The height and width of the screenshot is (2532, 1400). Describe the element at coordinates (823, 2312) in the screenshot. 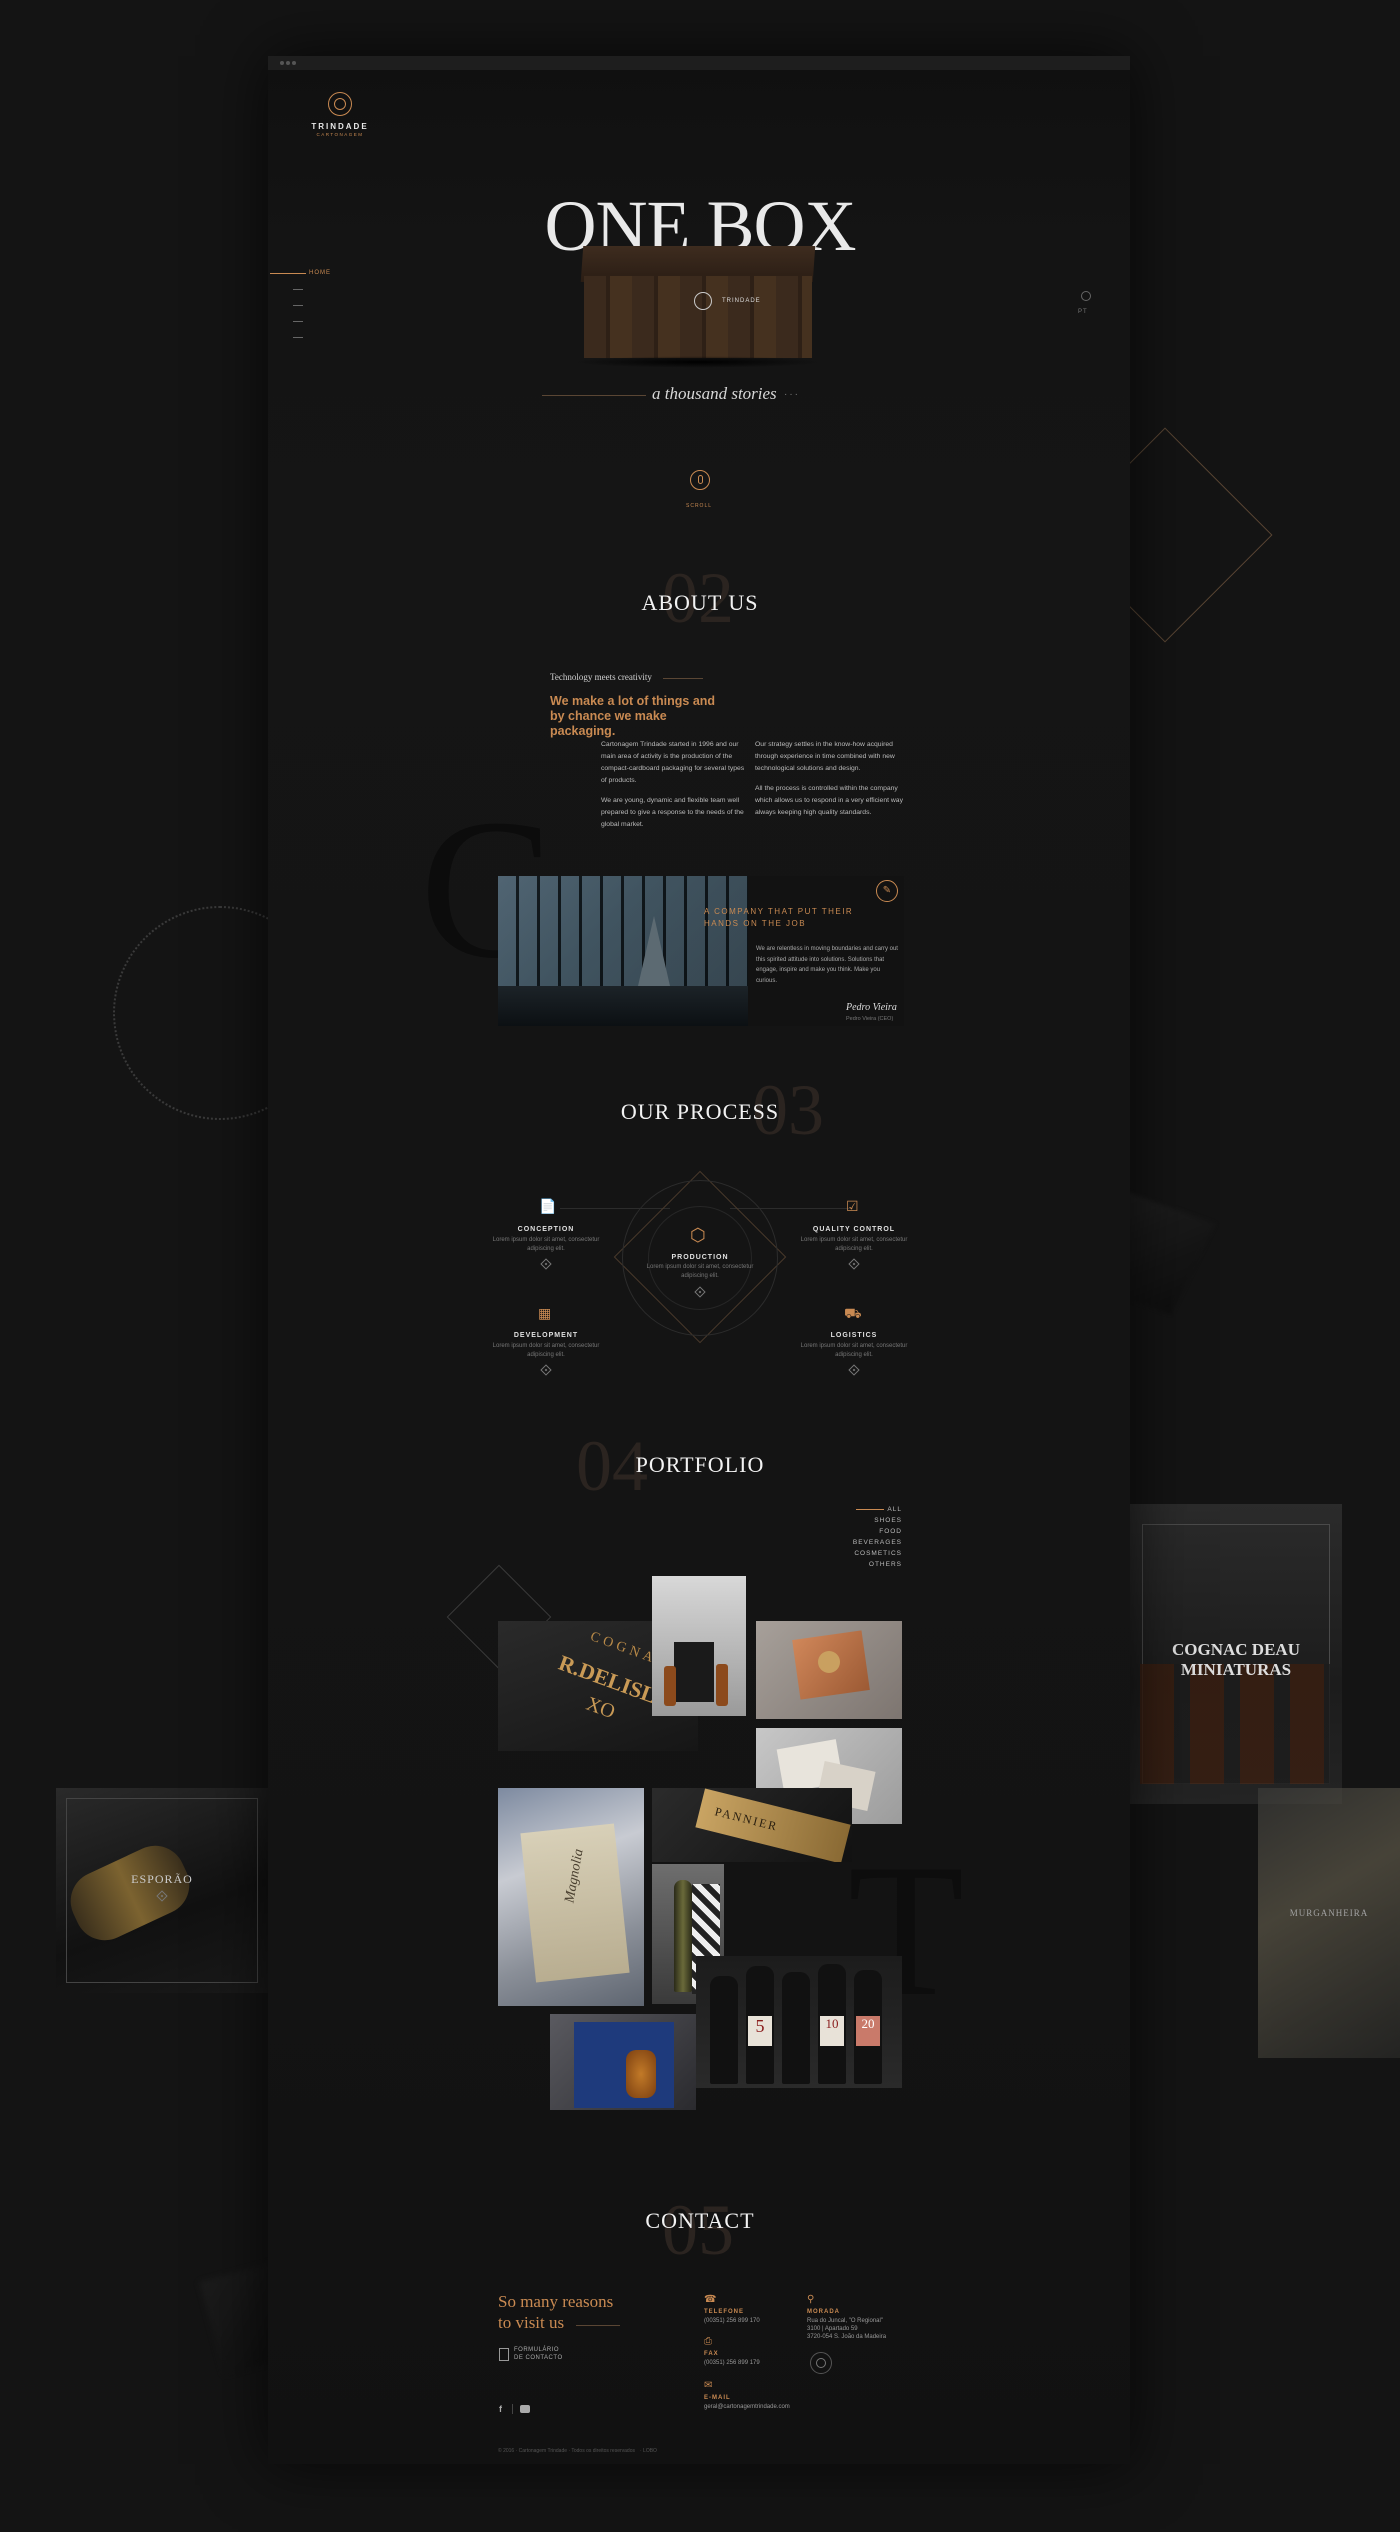

I see `contact-address-label: MORADA` at that location.